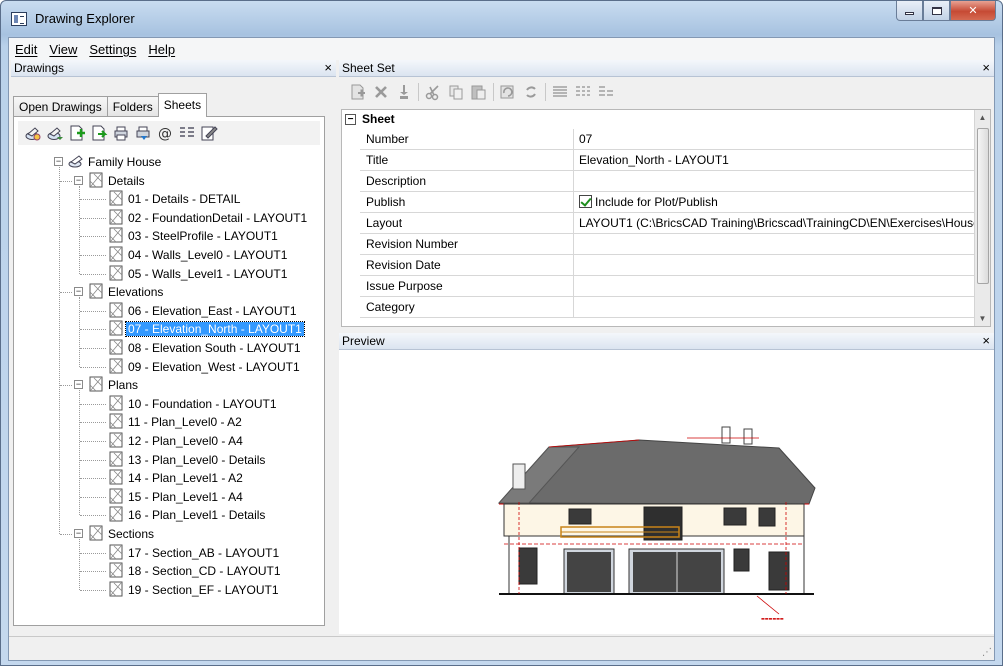 Image resolution: width=1003 pixels, height=666 pixels. What do you see at coordinates (782, 202) in the screenshot?
I see `property-value: Include for Plot/Publish` at bounding box center [782, 202].